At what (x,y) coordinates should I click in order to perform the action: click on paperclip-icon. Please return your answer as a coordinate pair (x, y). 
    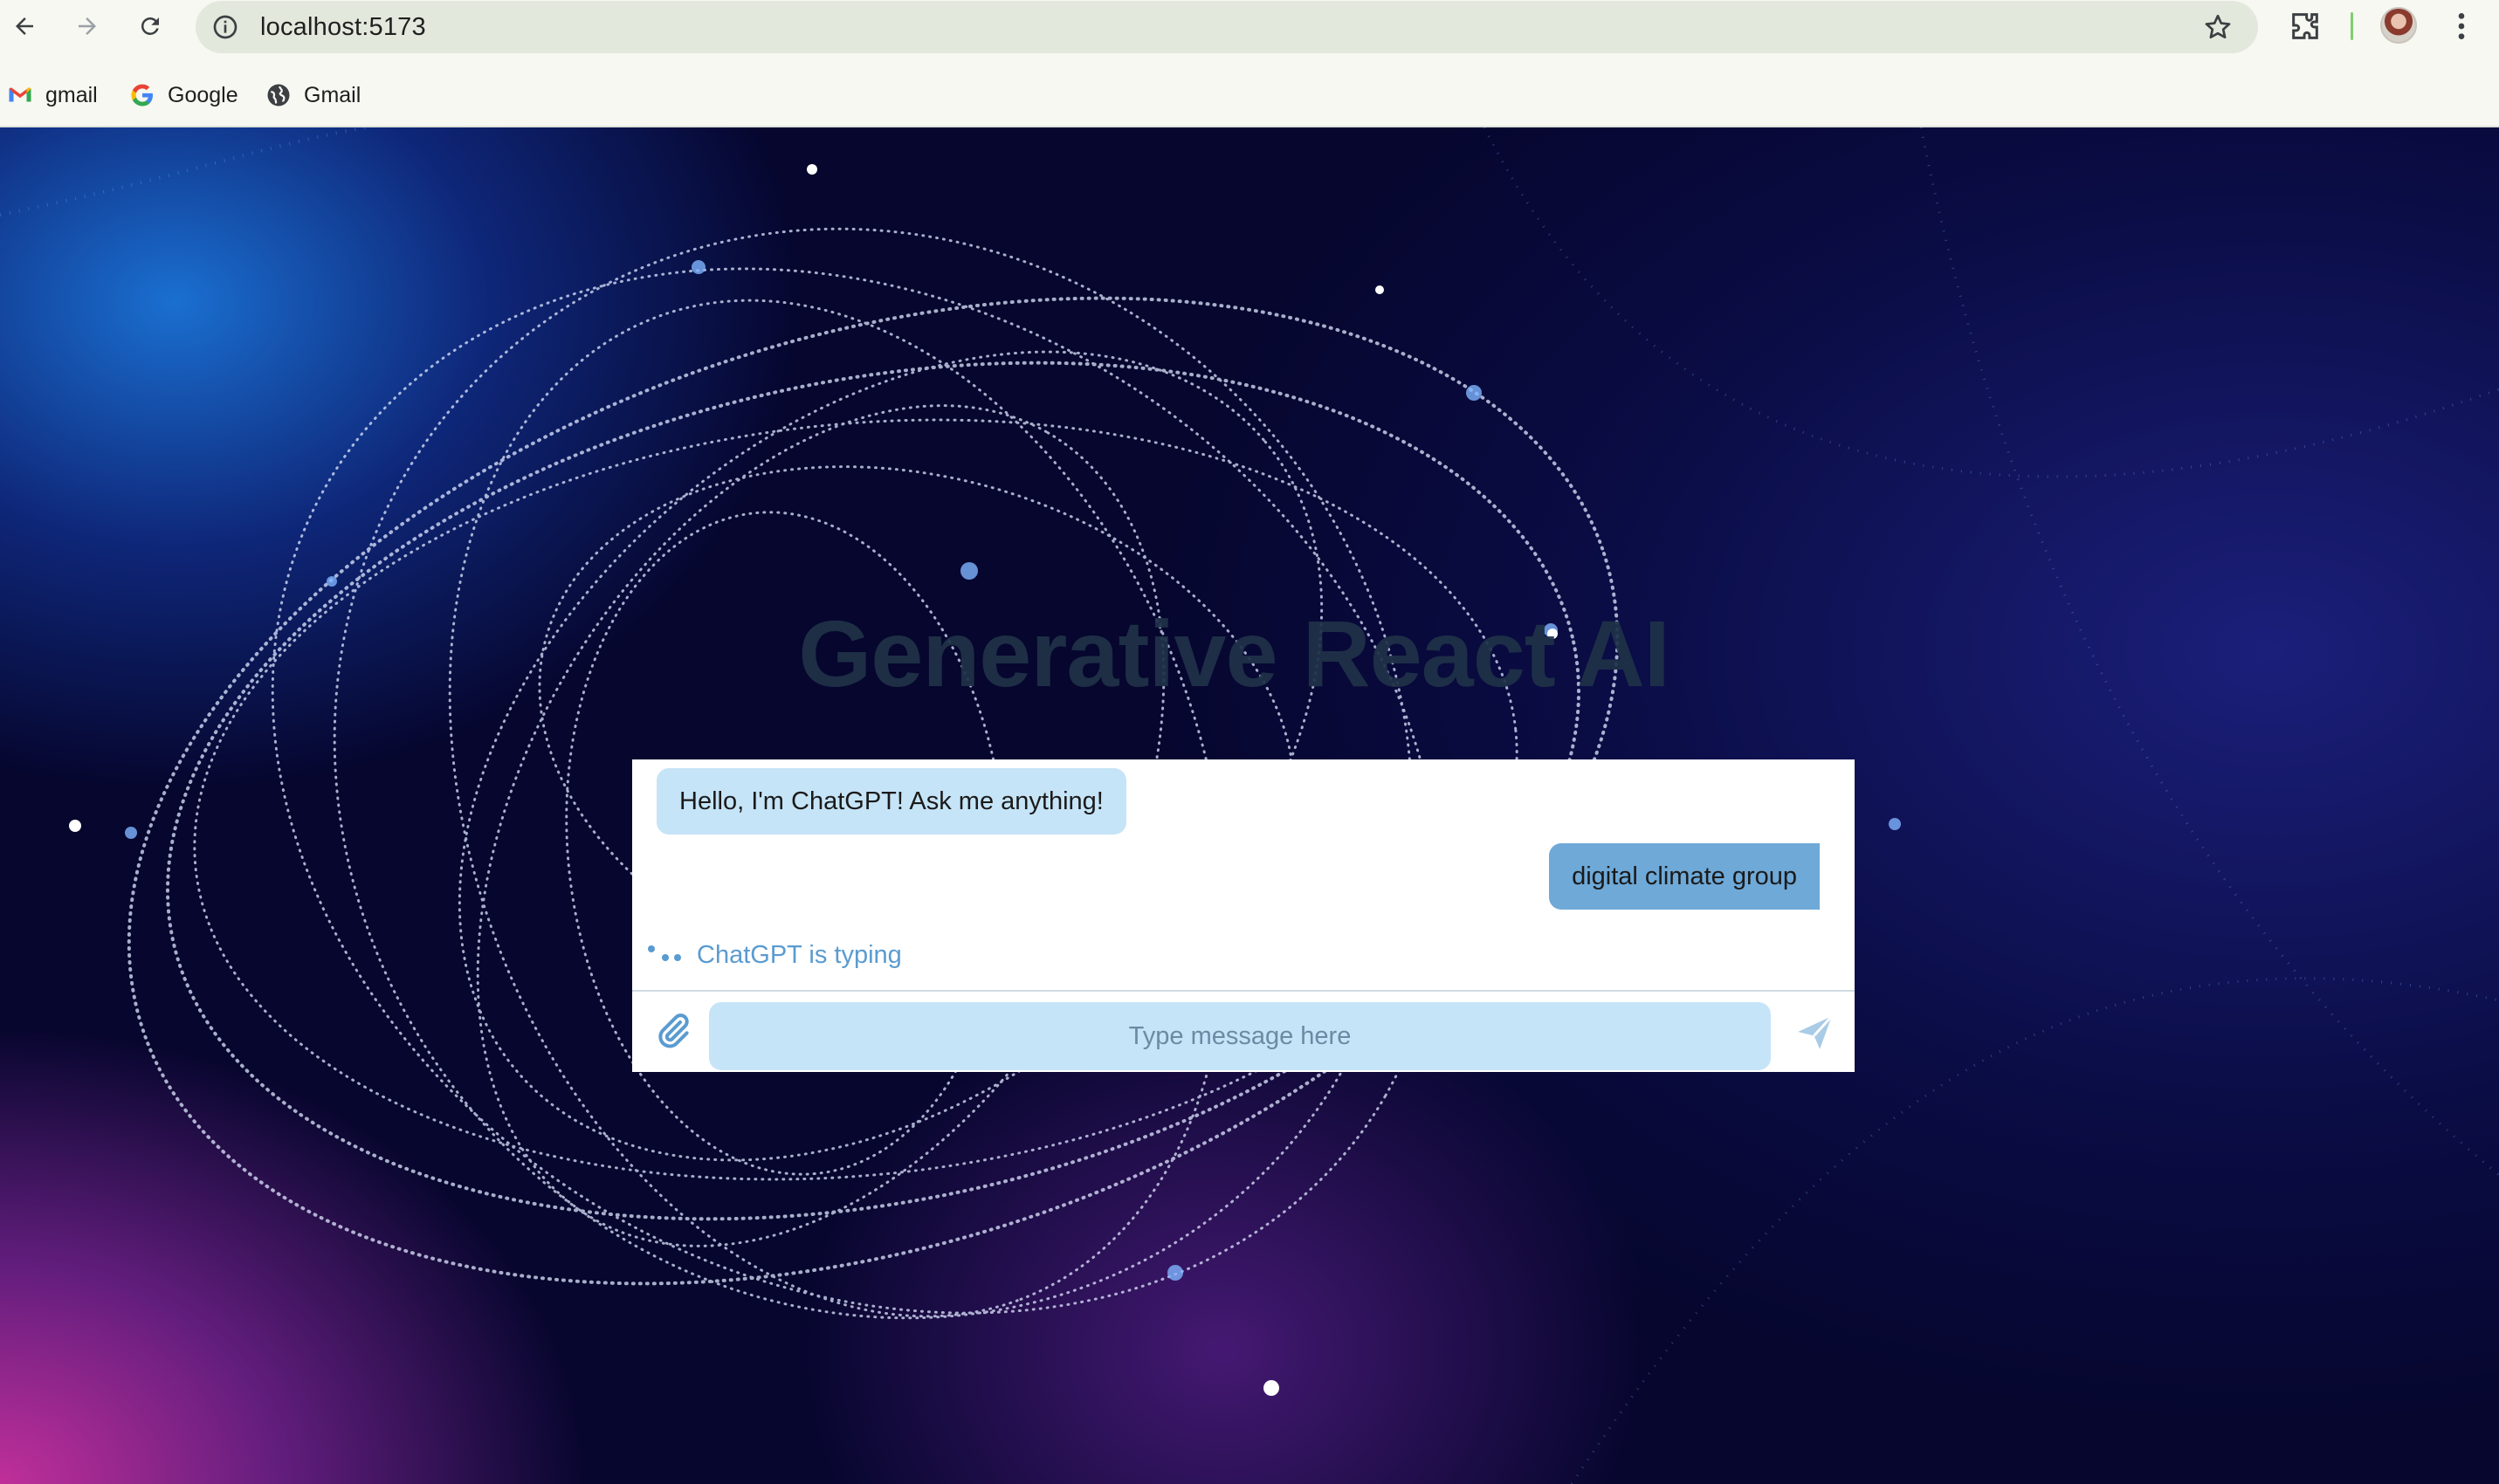
    Looking at the image, I should click on (672, 1032).